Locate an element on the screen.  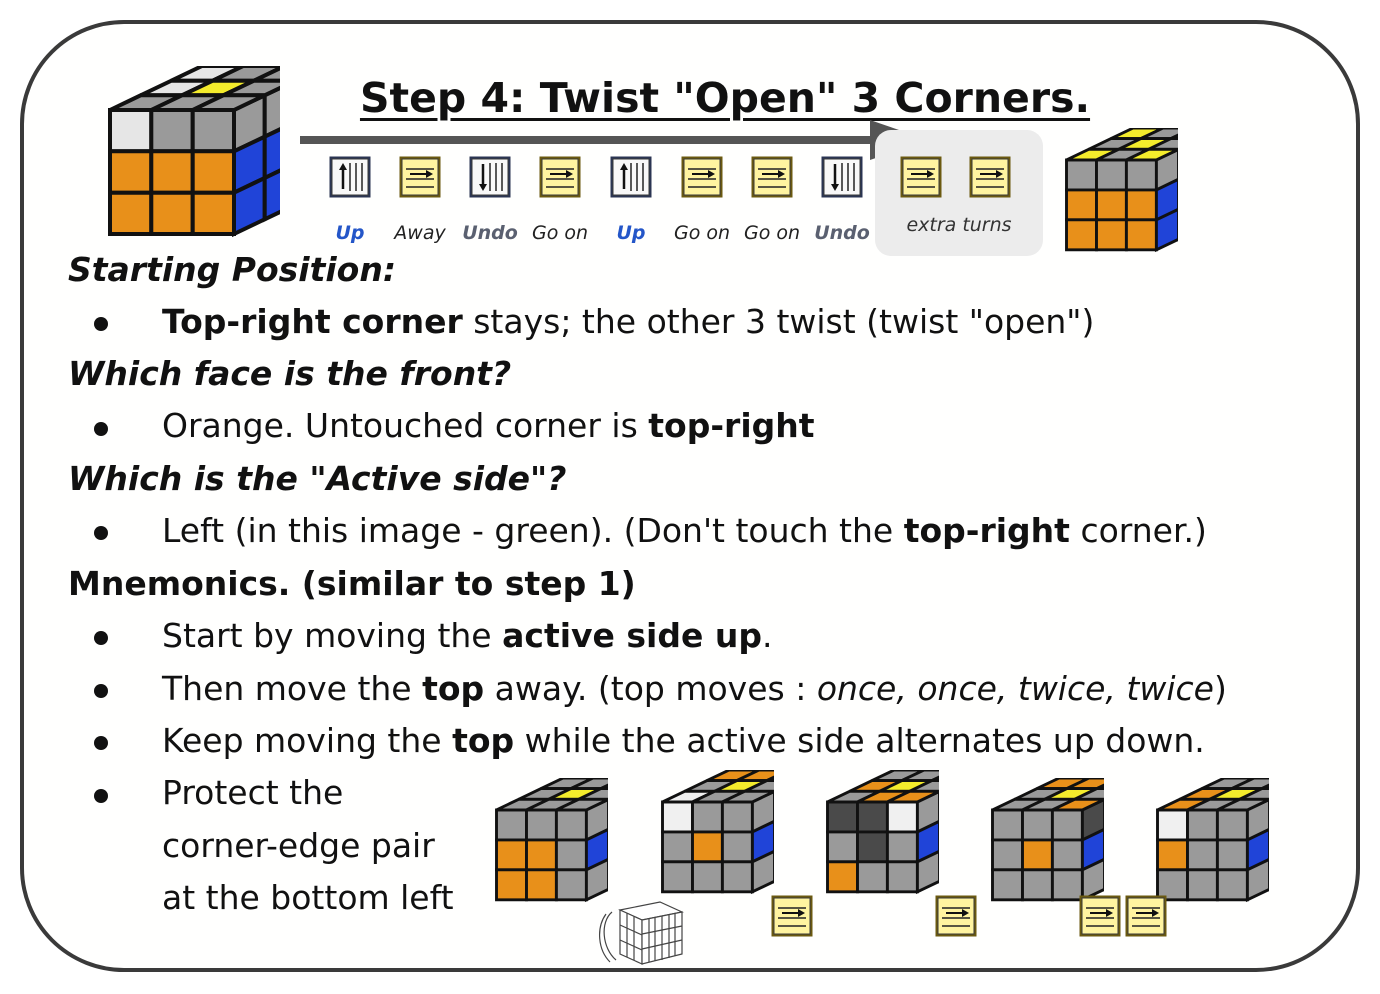
text: away. (top moves : is located at coordinates (650, 688).